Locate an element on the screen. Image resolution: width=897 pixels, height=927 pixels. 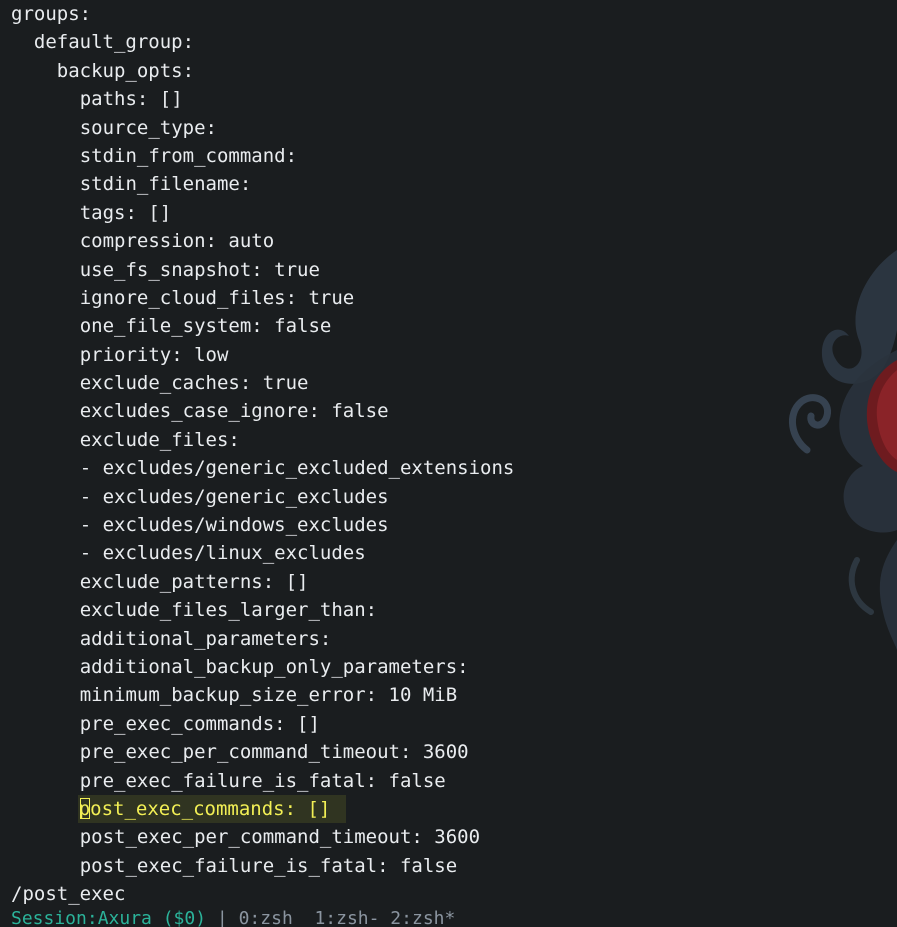
buffer-line-text: use_fs_snapshot: true is located at coordinates (199, 269).